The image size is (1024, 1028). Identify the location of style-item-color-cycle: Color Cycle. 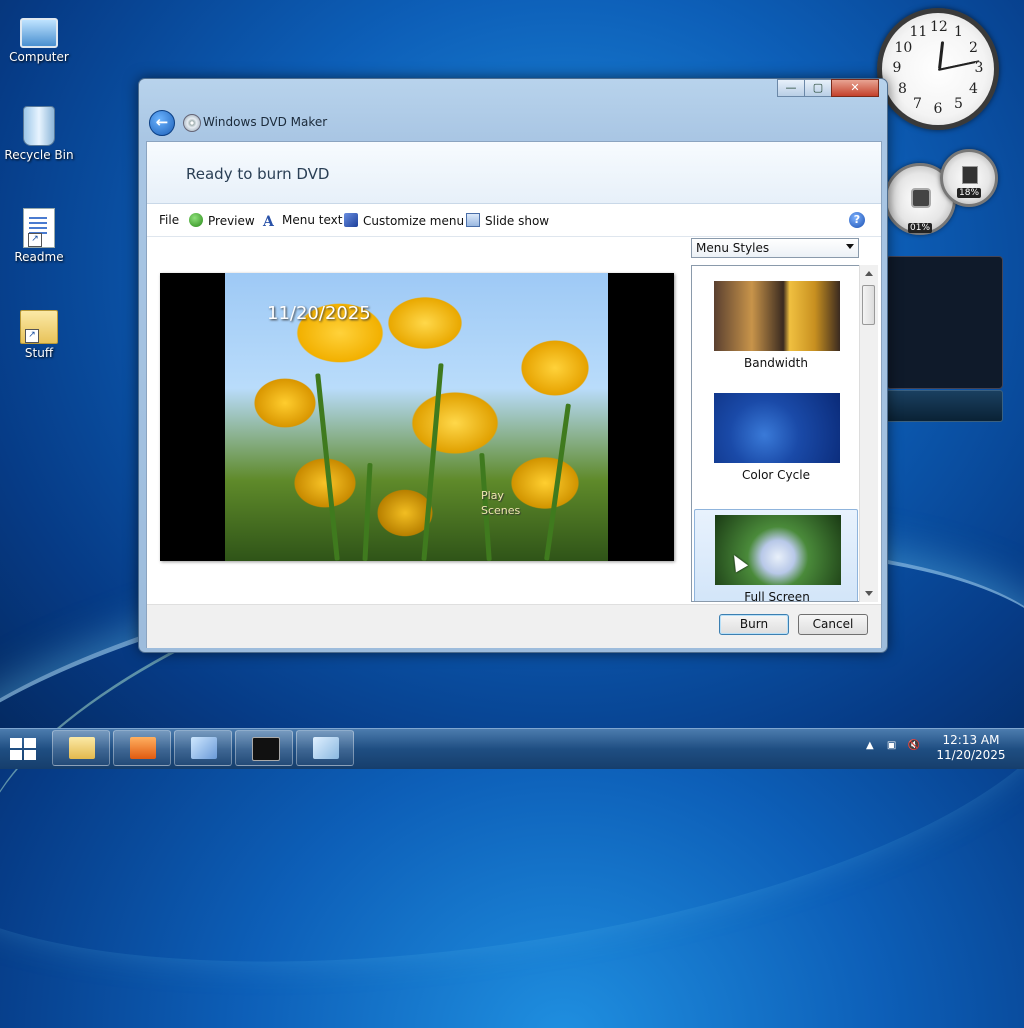
(776, 443).